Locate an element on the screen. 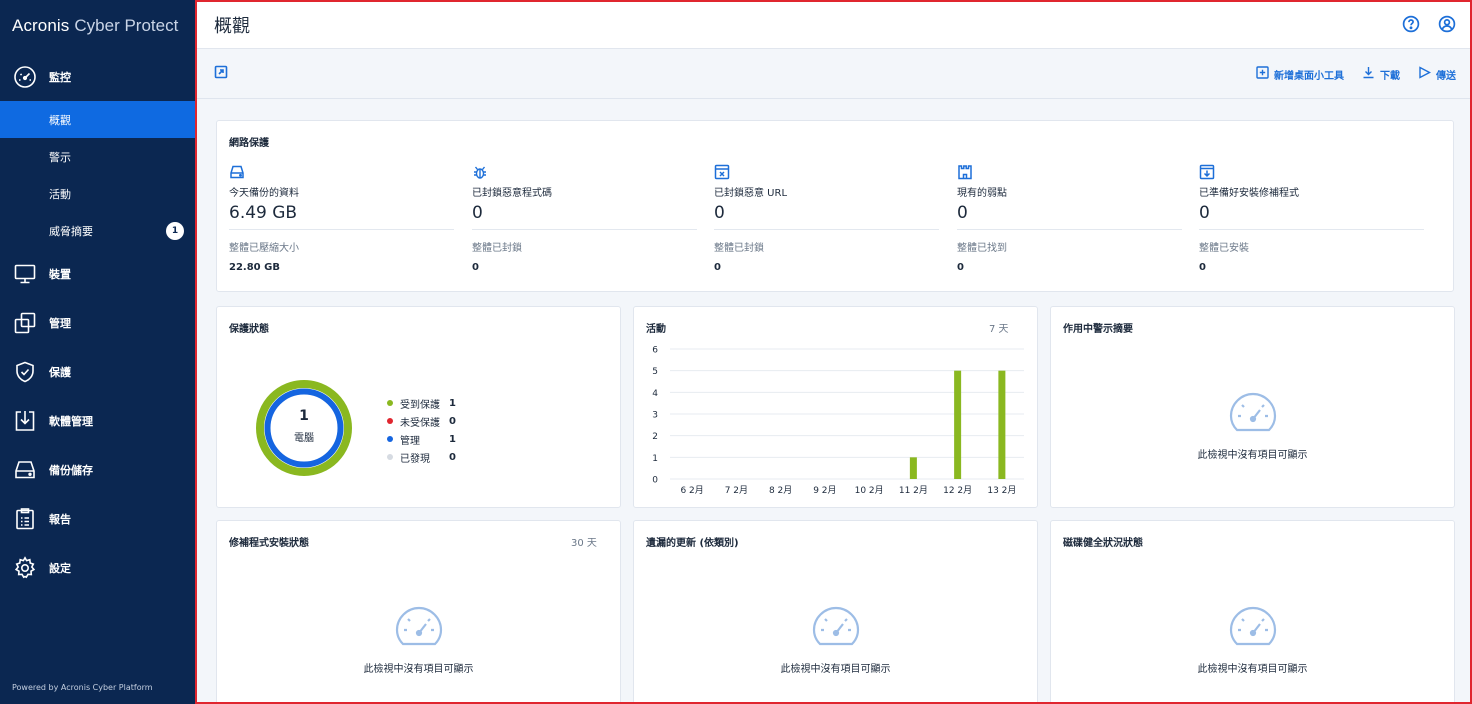  patch-status-widget: 修補程式安裝狀態 30 天 此檢視中沒有項目可顯示 is located at coordinates (418, 611).